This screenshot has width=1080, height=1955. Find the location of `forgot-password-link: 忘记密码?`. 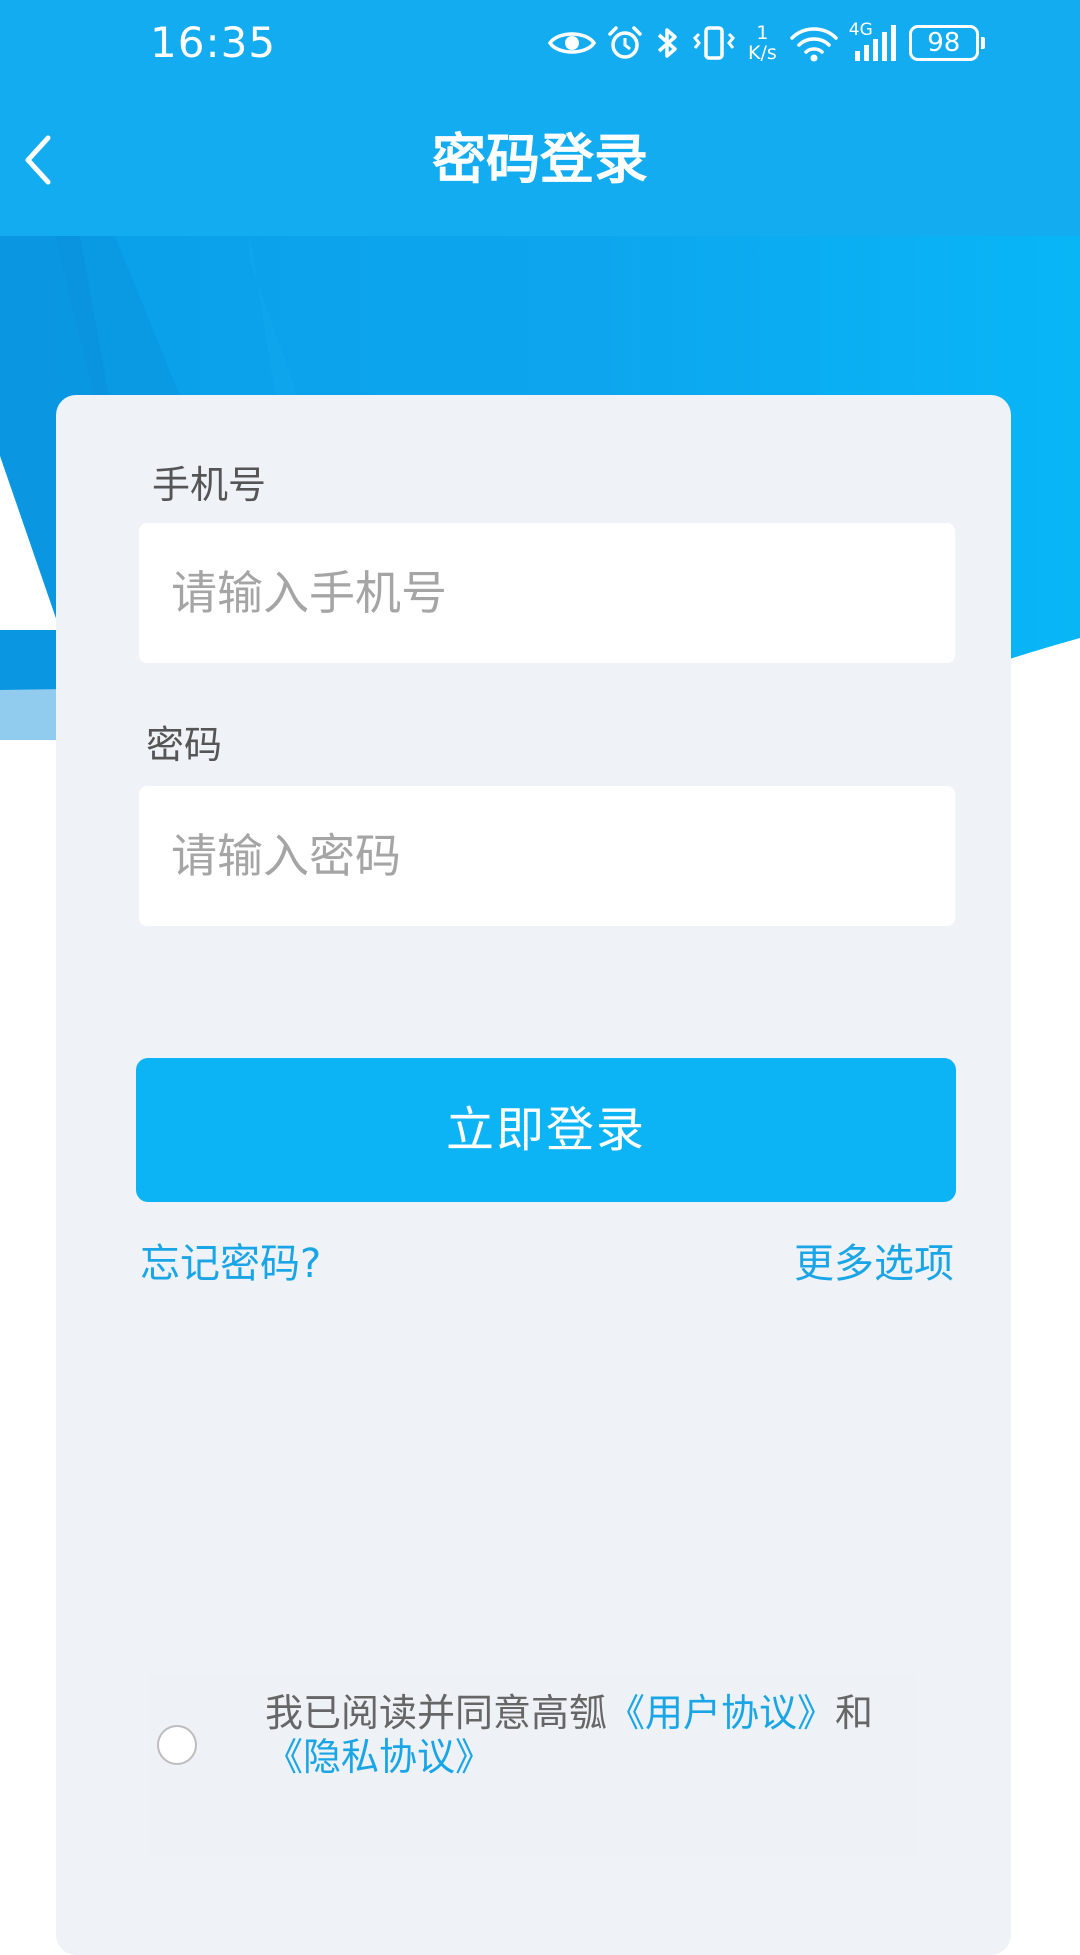

forgot-password-link: 忘记密码? is located at coordinates (230, 1264).